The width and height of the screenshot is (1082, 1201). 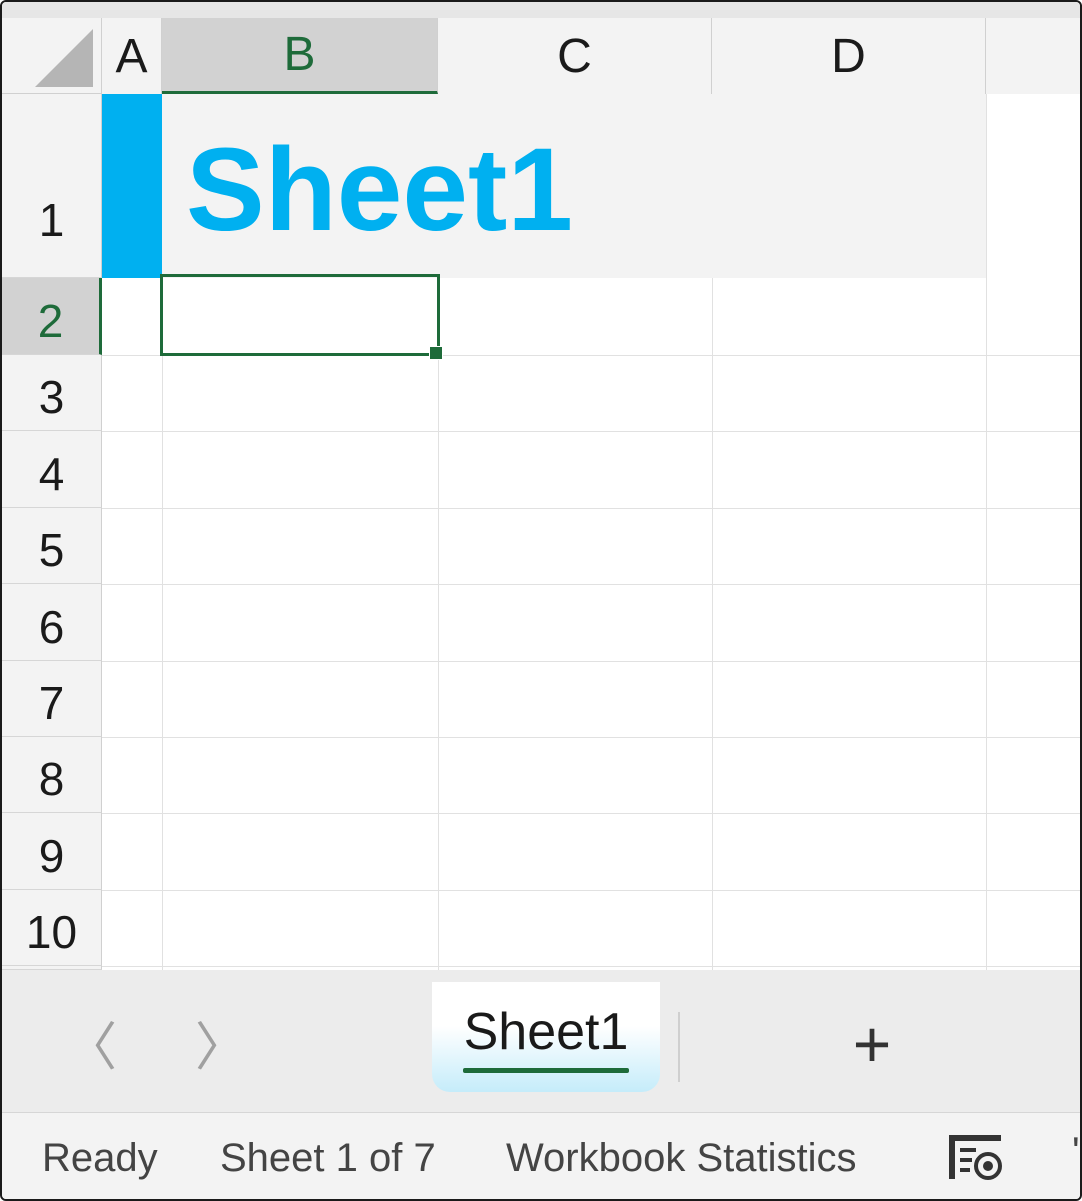 What do you see at coordinates (52, 775) in the screenshot?
I see `row-header-8: 8` at bounding box center [52, 775].